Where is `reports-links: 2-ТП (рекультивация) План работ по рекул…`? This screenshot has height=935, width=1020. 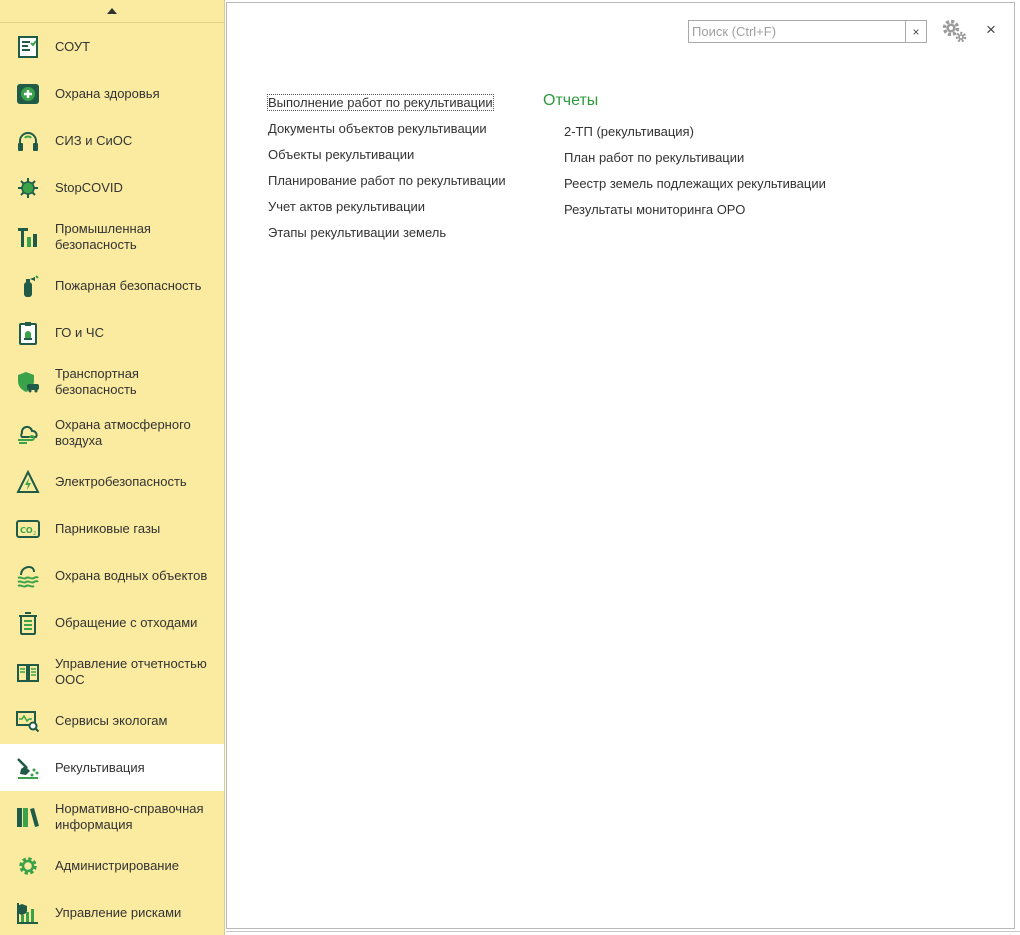 reports-links: 2-ТП (рекультивация) План работ по рекул… is located at coordinates (695, 175).